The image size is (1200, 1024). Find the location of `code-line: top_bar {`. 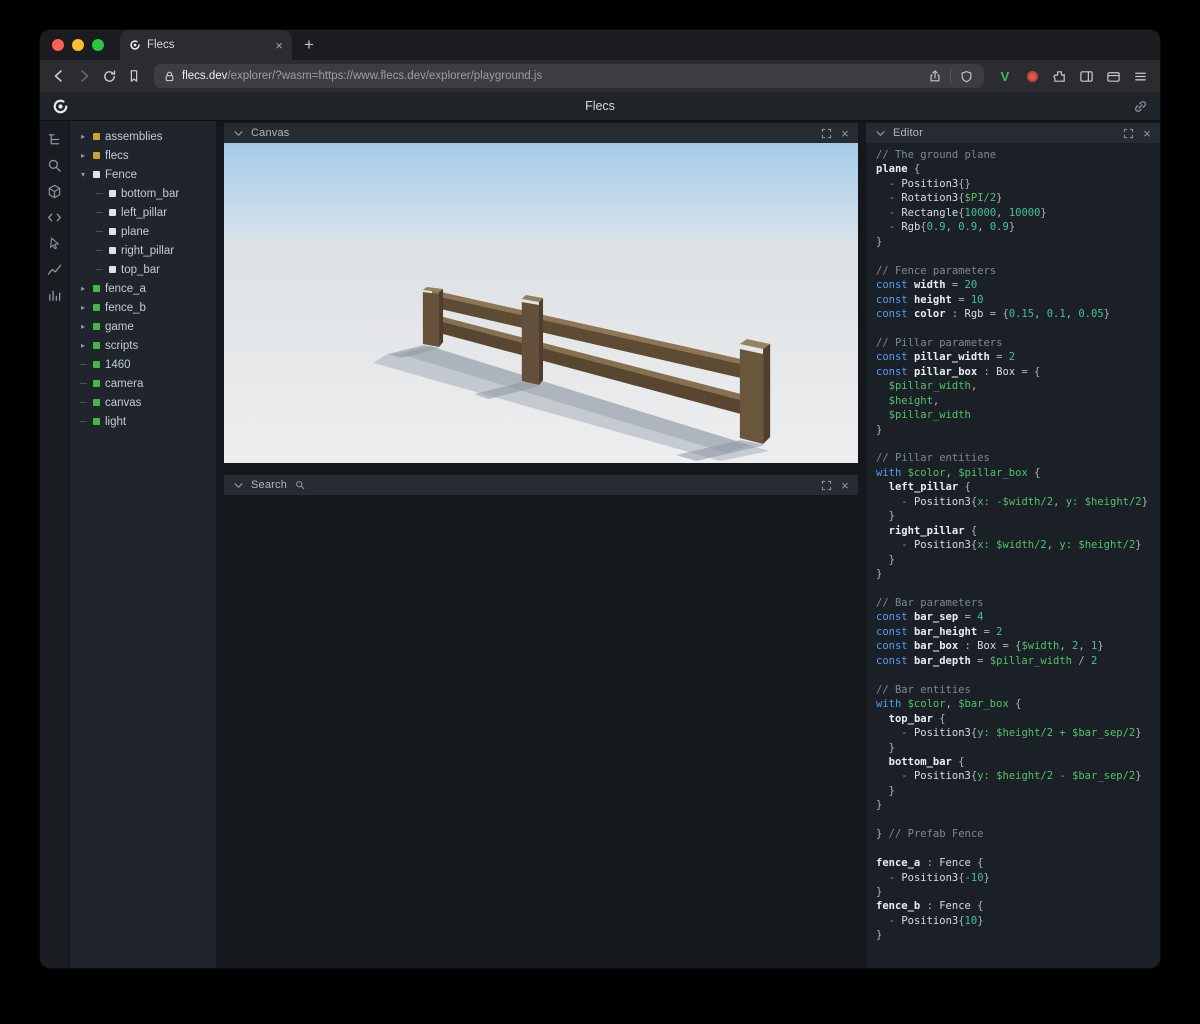

code-line: top_bar { is located at coordinates (917, 718).